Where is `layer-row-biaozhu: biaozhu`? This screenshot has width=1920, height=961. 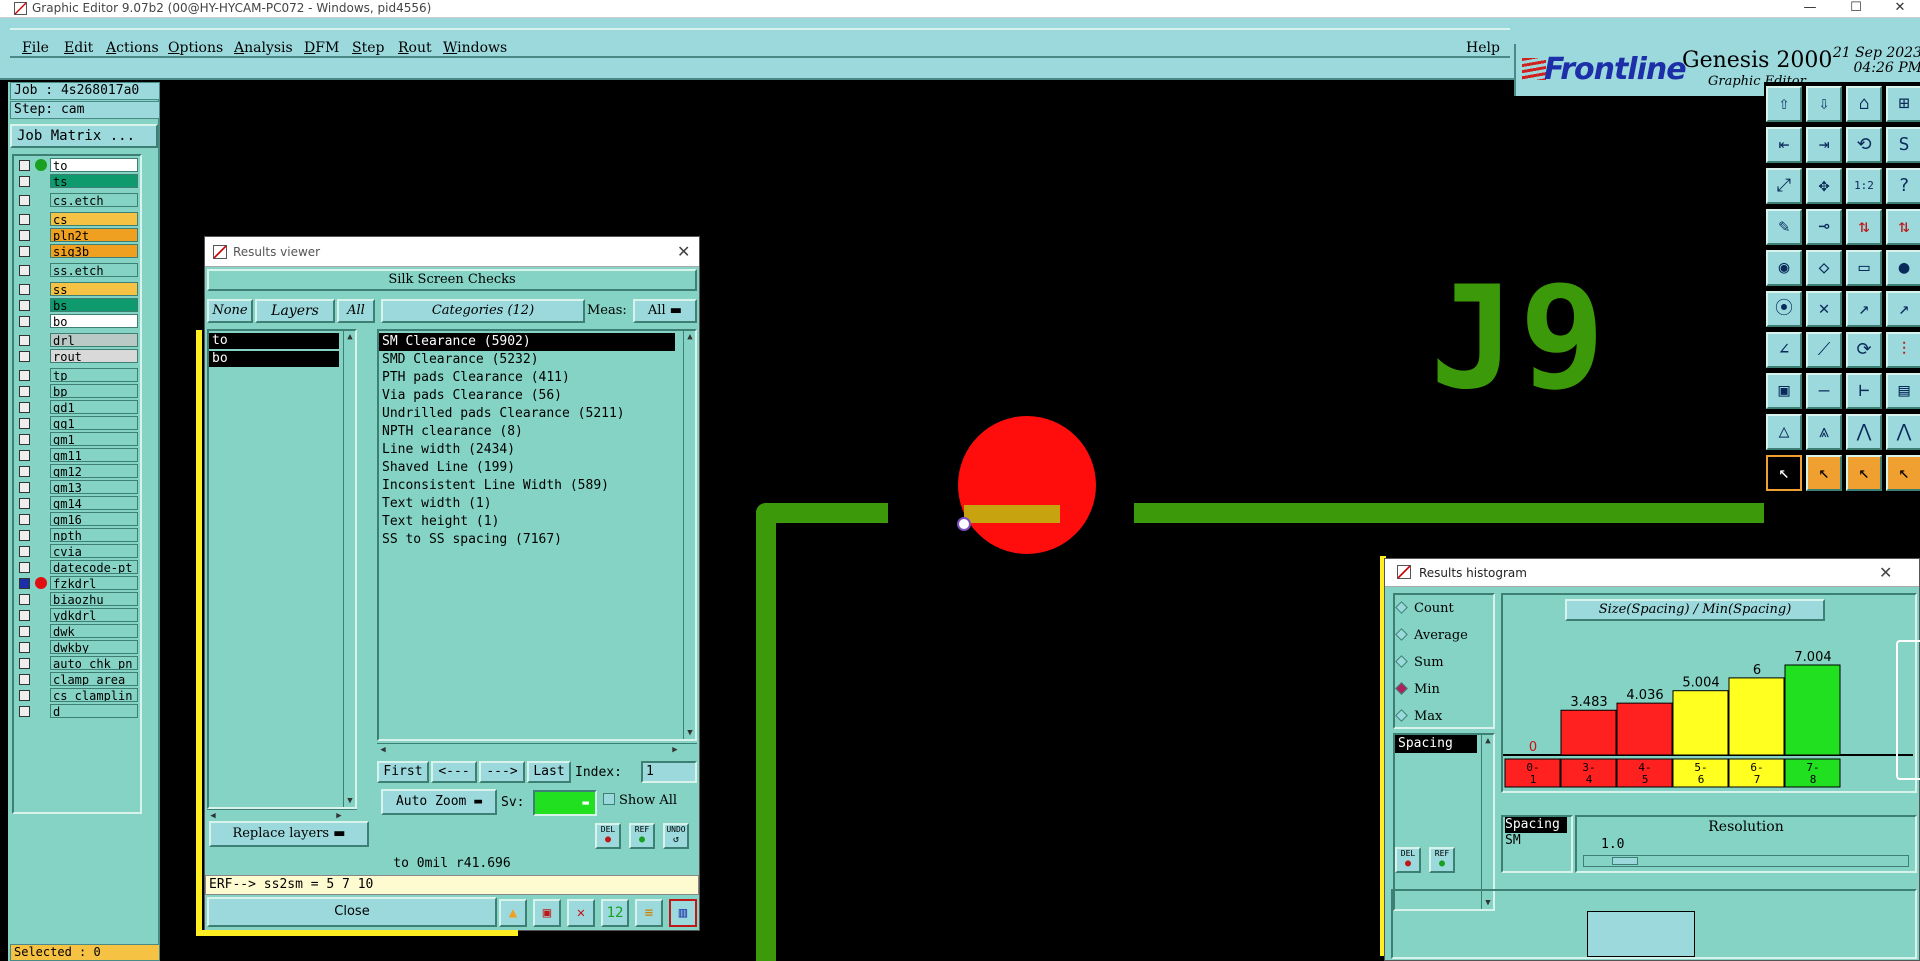
layer-row-biaozhu: biaozhu is located at coordinates (78, 599).